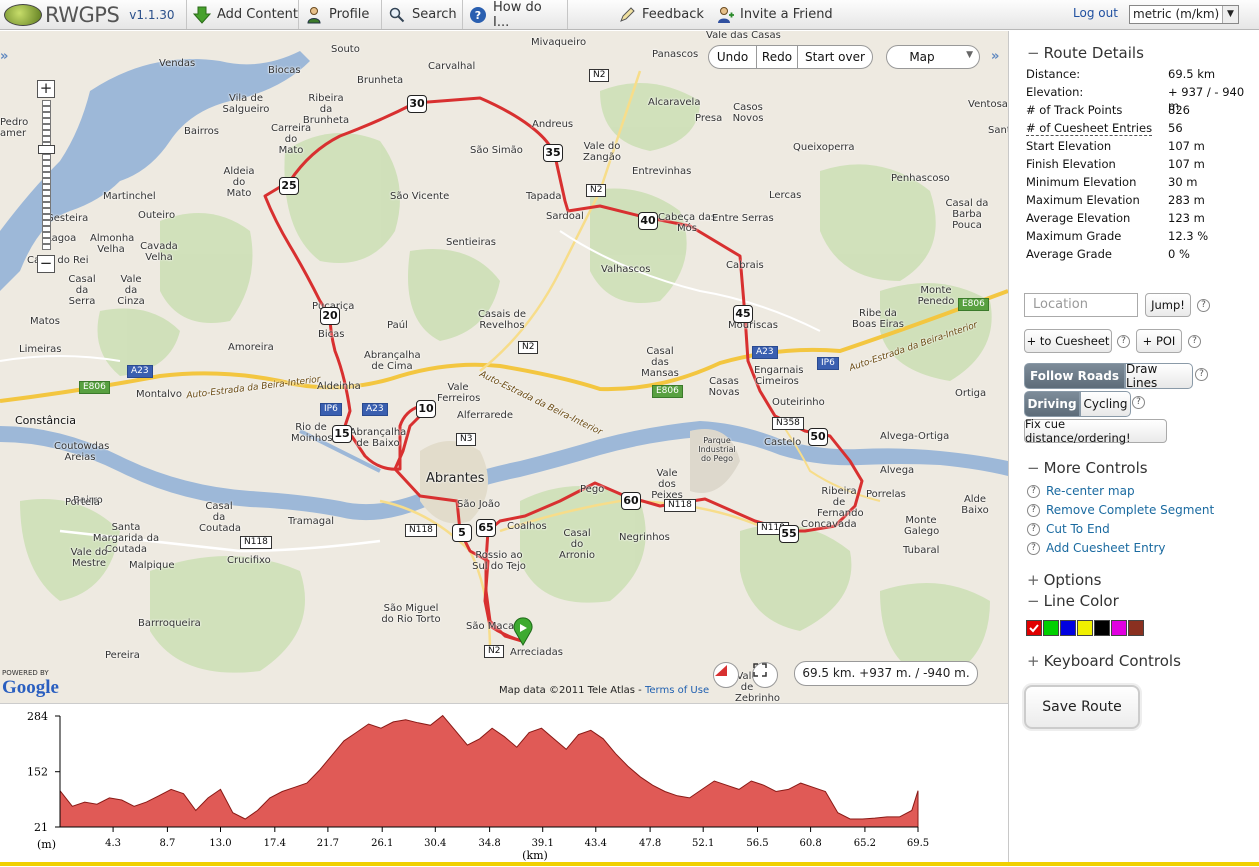 Image resolution: width=1259 pixels, height=867 pixels. Describe the element at coordinates (523, 632) in the screenshot. I see `route-start-marker-icon` at that location.